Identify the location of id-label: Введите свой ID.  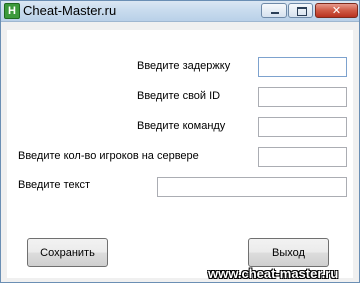
(179, 96).